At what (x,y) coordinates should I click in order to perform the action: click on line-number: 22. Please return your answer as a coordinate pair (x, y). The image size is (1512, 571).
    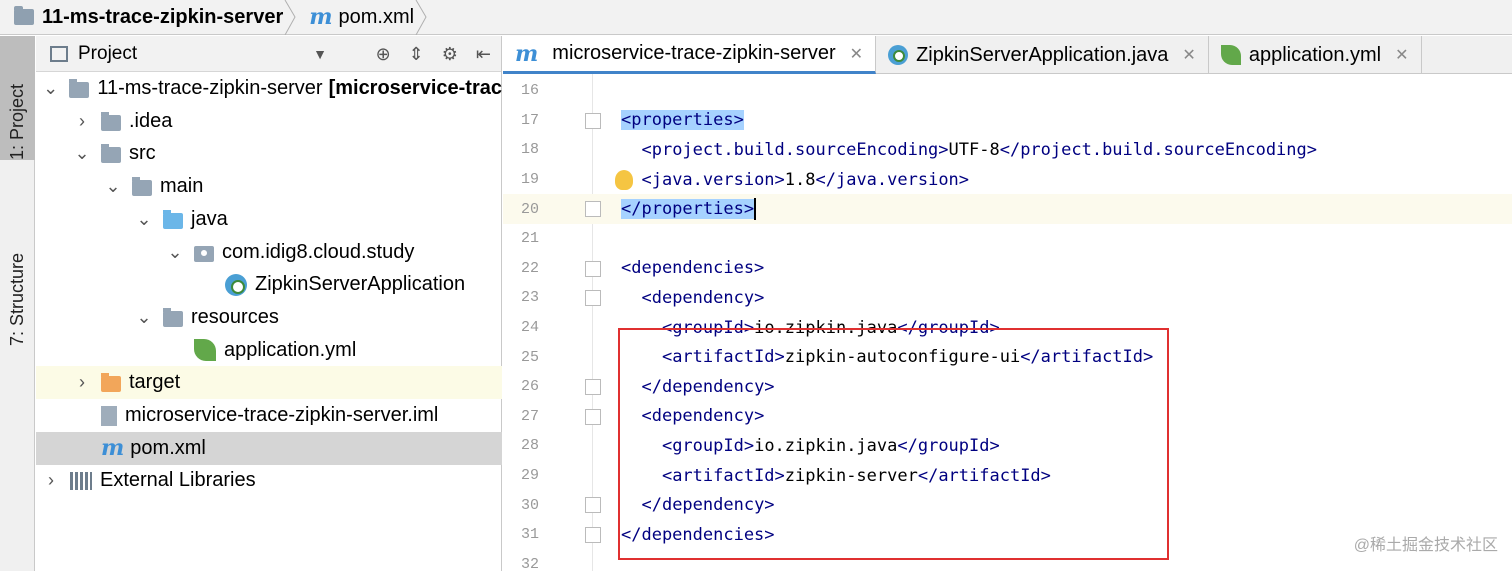
    Looking at the image, I should click on (529, 268).